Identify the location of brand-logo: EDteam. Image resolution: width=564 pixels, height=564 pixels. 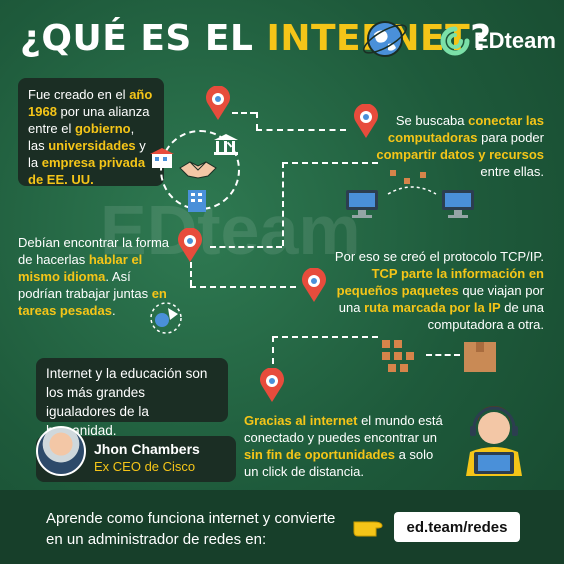
(498, 41).